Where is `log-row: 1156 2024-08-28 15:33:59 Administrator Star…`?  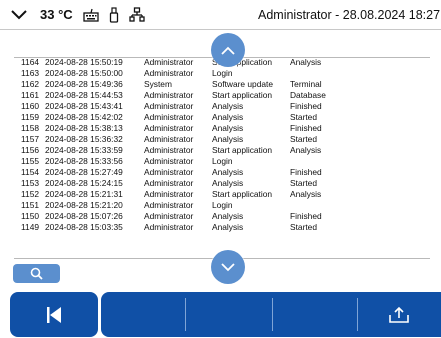
log-row: 1156 2024-08-28 15:33:59 Administrator Star… is located at coordinates (224, 150).